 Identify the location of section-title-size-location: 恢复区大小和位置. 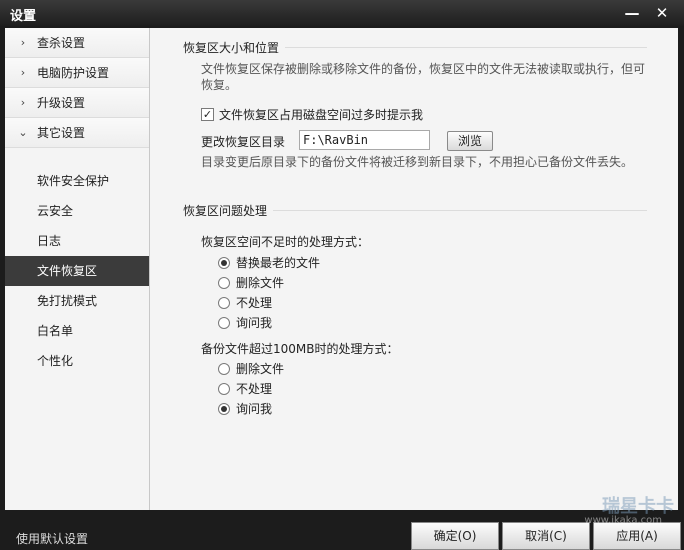
(231, 48).